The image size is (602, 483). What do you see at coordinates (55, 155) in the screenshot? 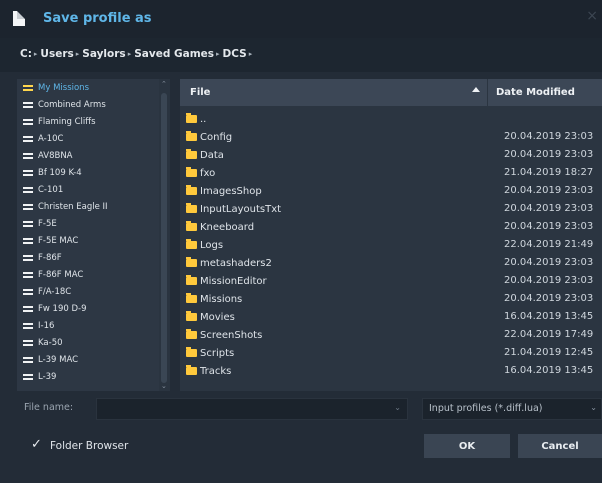
I see `sidebar-item-label: AV8BNA` at bounding box center [55, 155].